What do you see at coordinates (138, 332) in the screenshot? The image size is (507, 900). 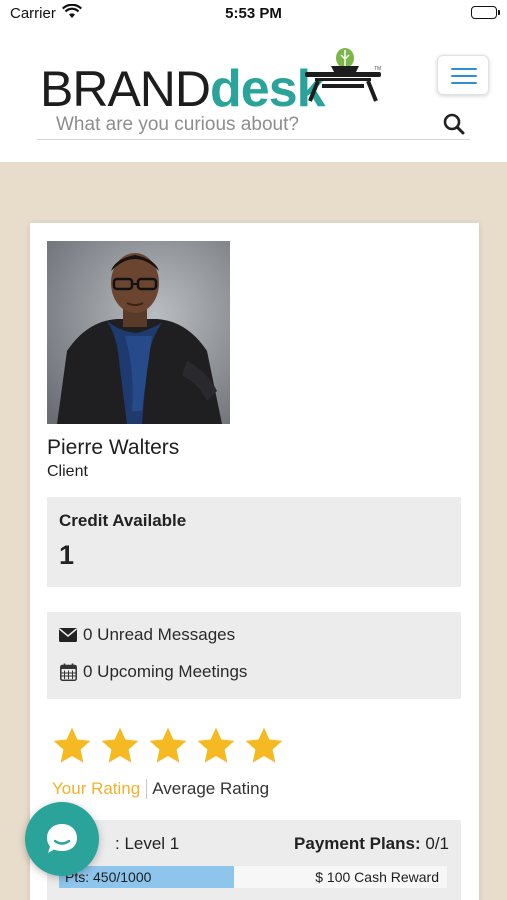 I see `profile-photo` at bounding box center [138, 332].